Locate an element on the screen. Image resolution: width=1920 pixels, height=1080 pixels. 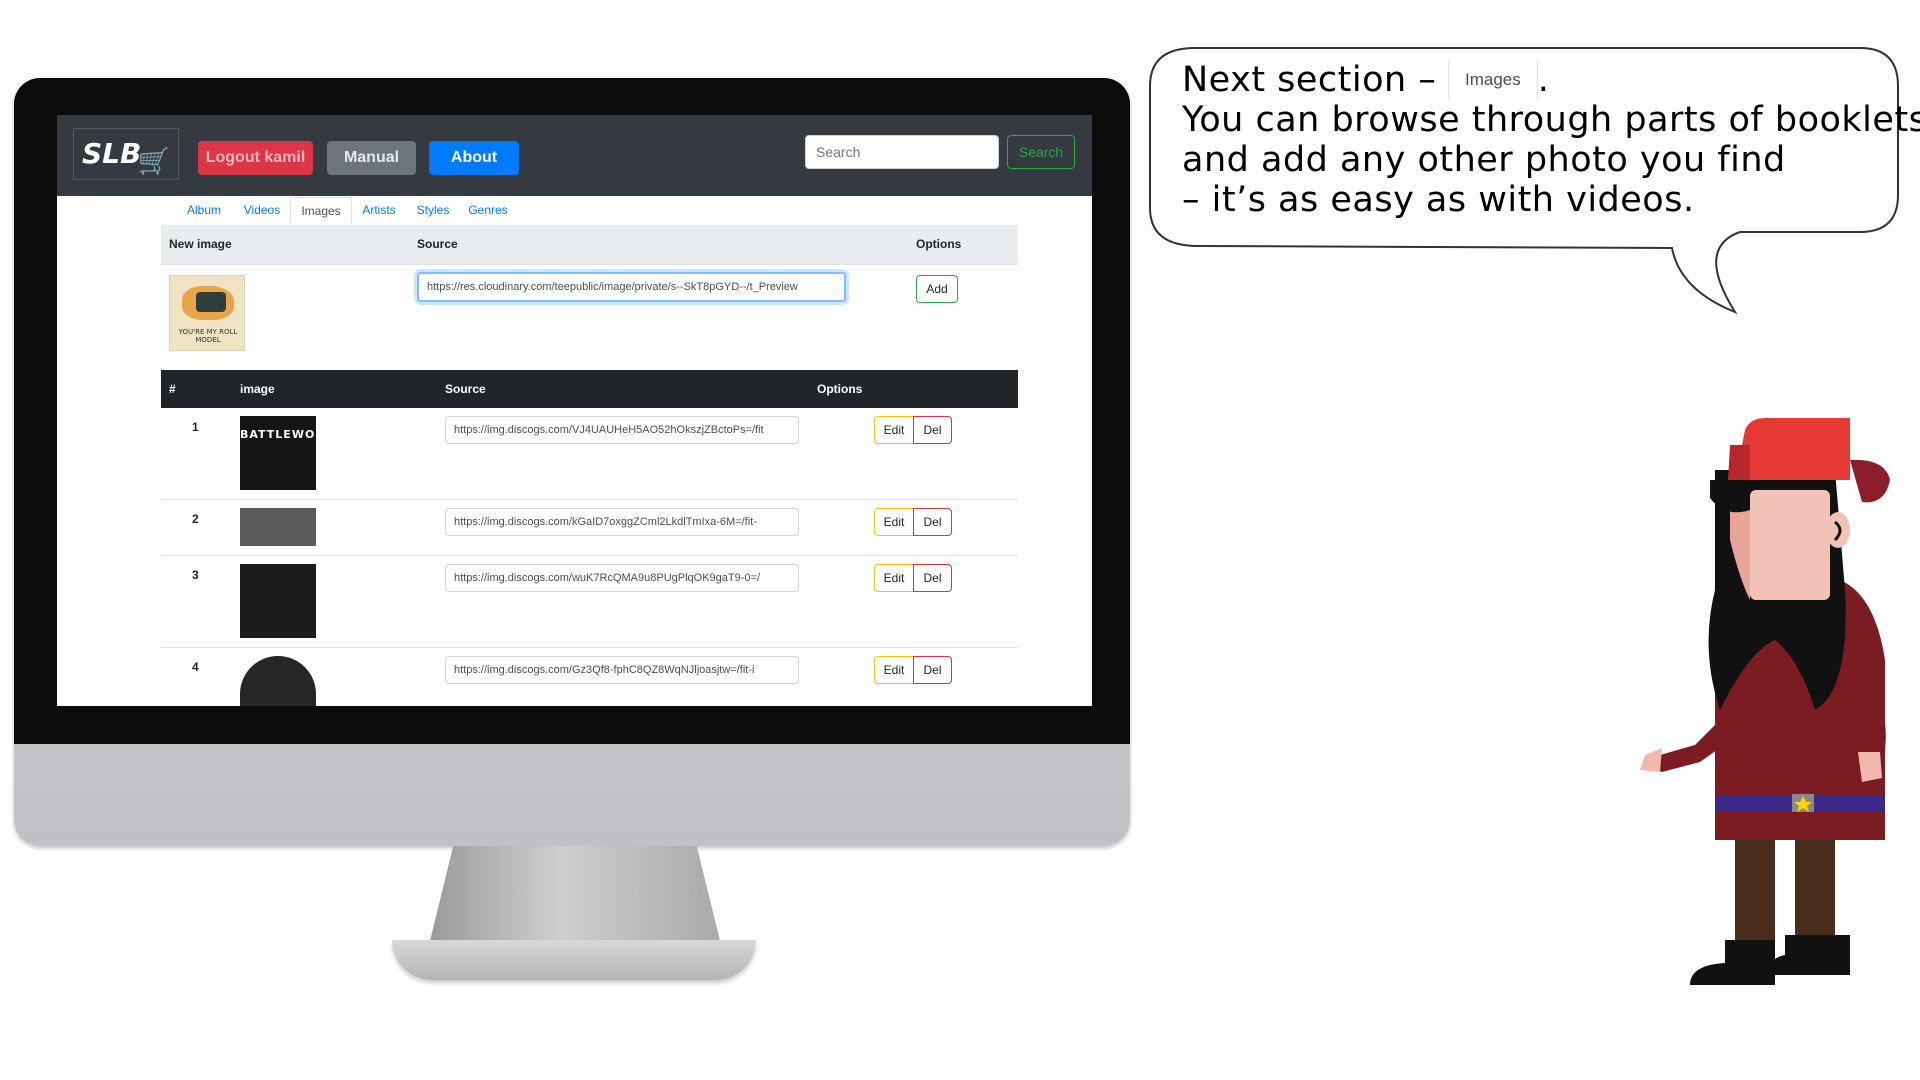
bubble-line1-suffix: . is located at coordinates (1543, 80).